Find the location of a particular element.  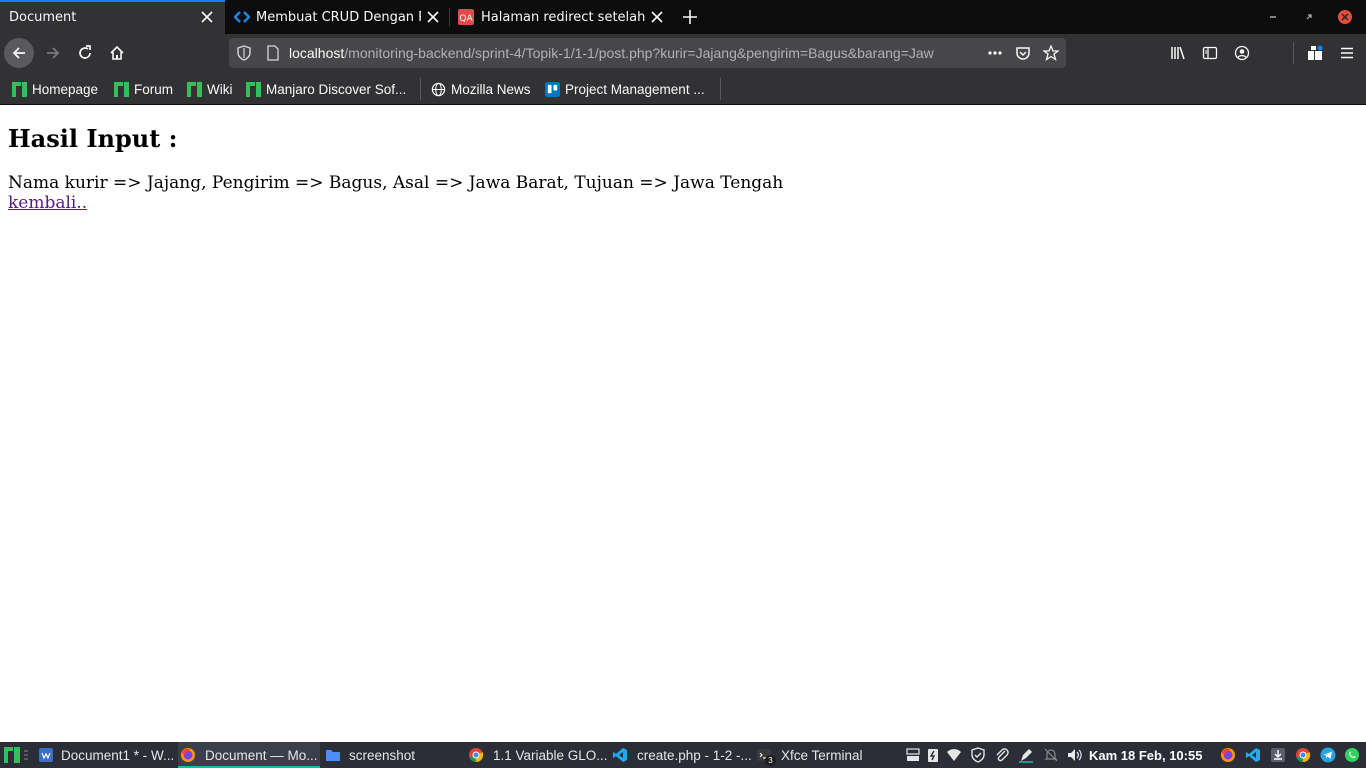

wifi-icon is located at coordinates (954, 755).